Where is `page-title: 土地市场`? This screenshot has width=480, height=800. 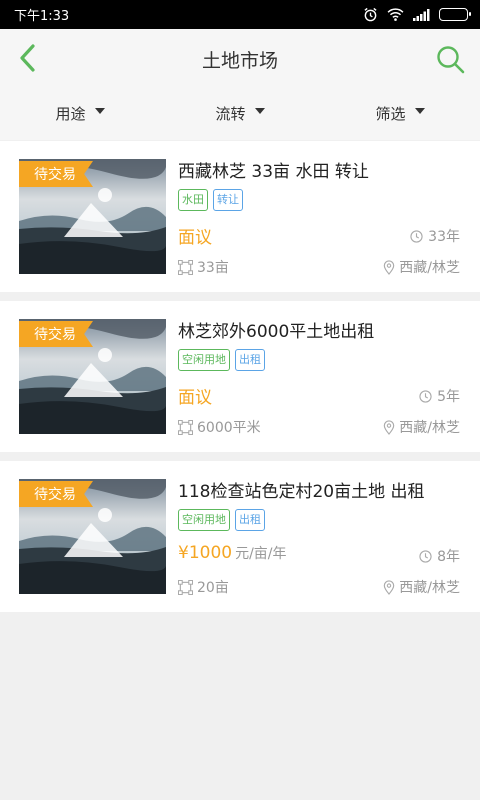
page-title: 土地市场 is located at coordinates (239, 61).